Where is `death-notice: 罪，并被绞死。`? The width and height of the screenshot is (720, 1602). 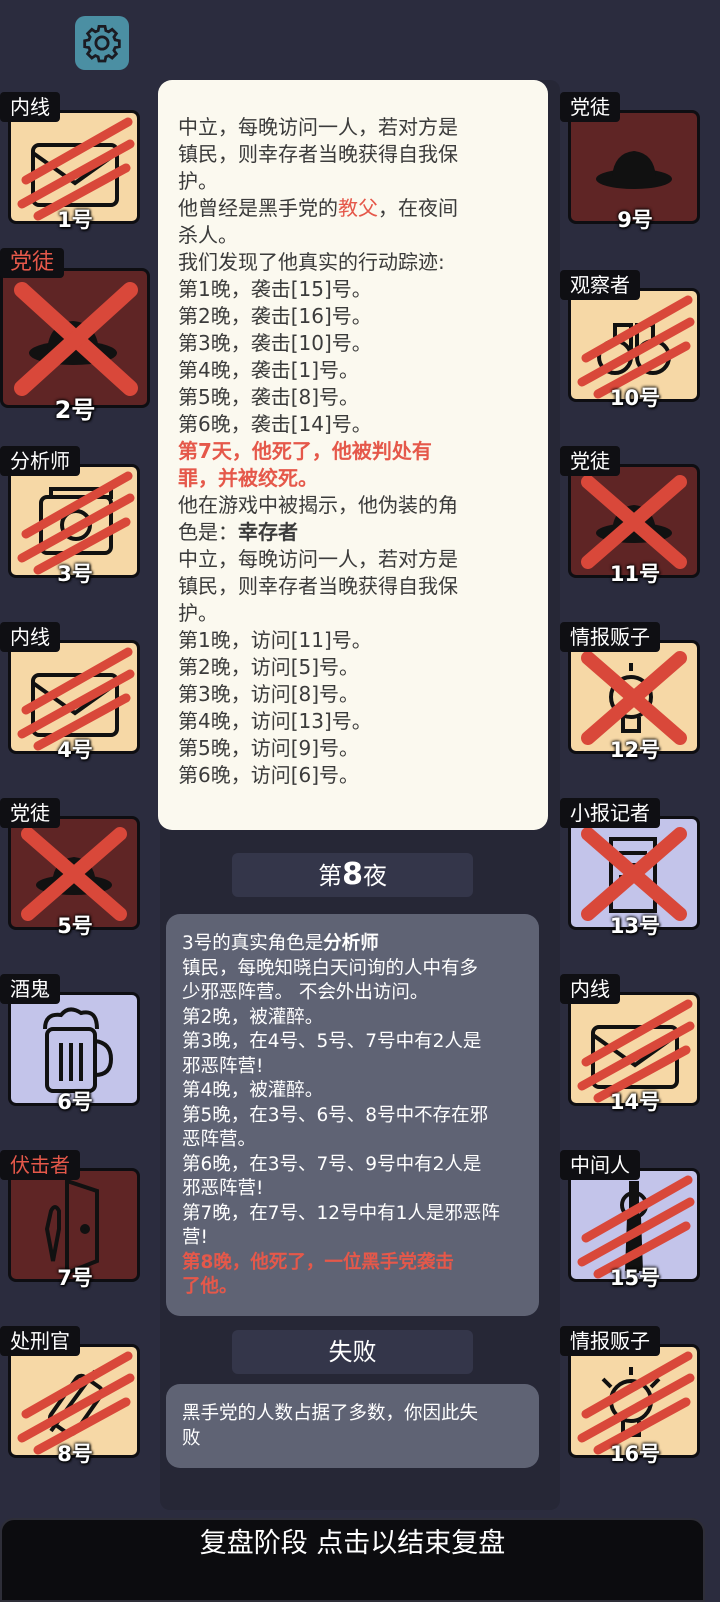 death-notice: 罪，并被绞死。 is located at coordinates (248, 478).